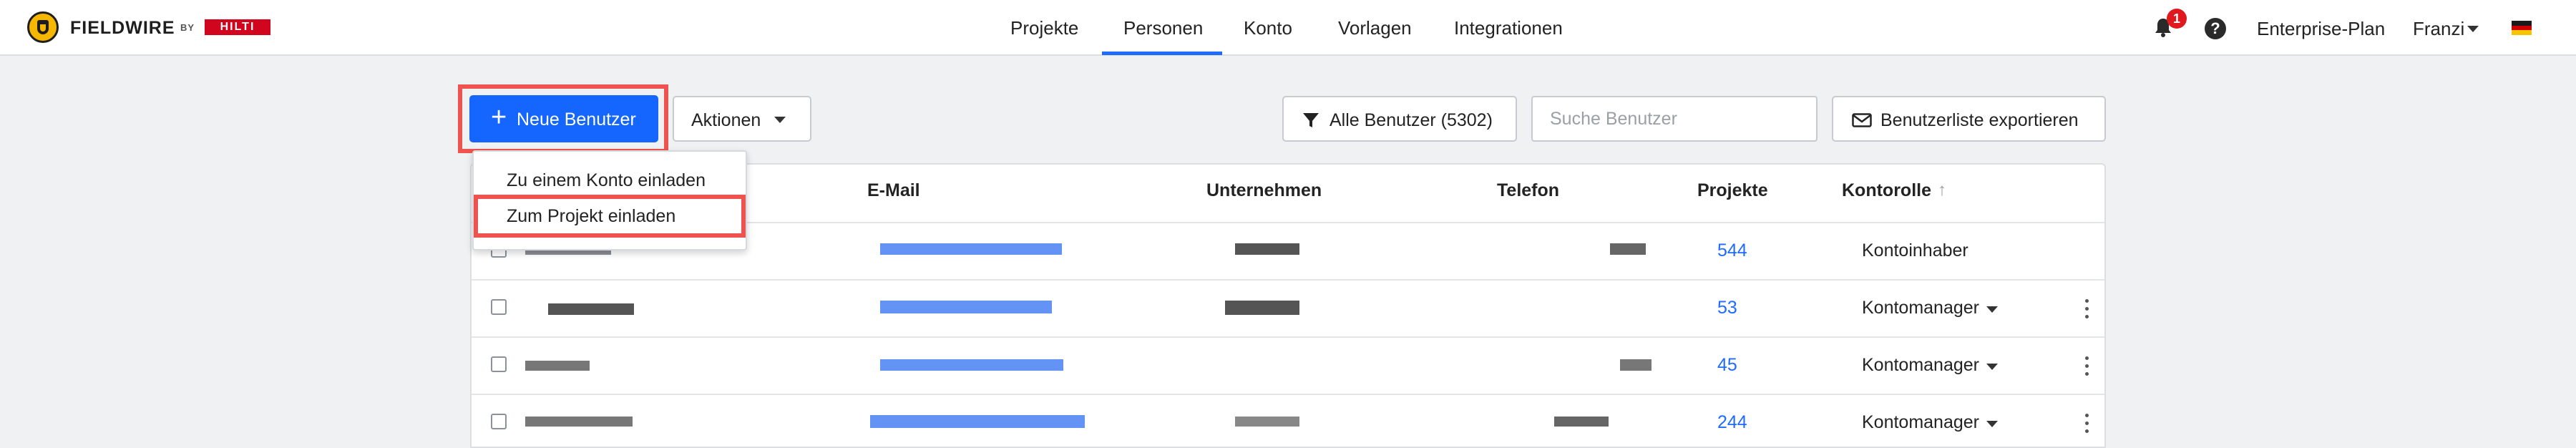  Describe the element at coordinates (237, 27) in the screenshot. I see `hilti-logo: HILTI` at that location.